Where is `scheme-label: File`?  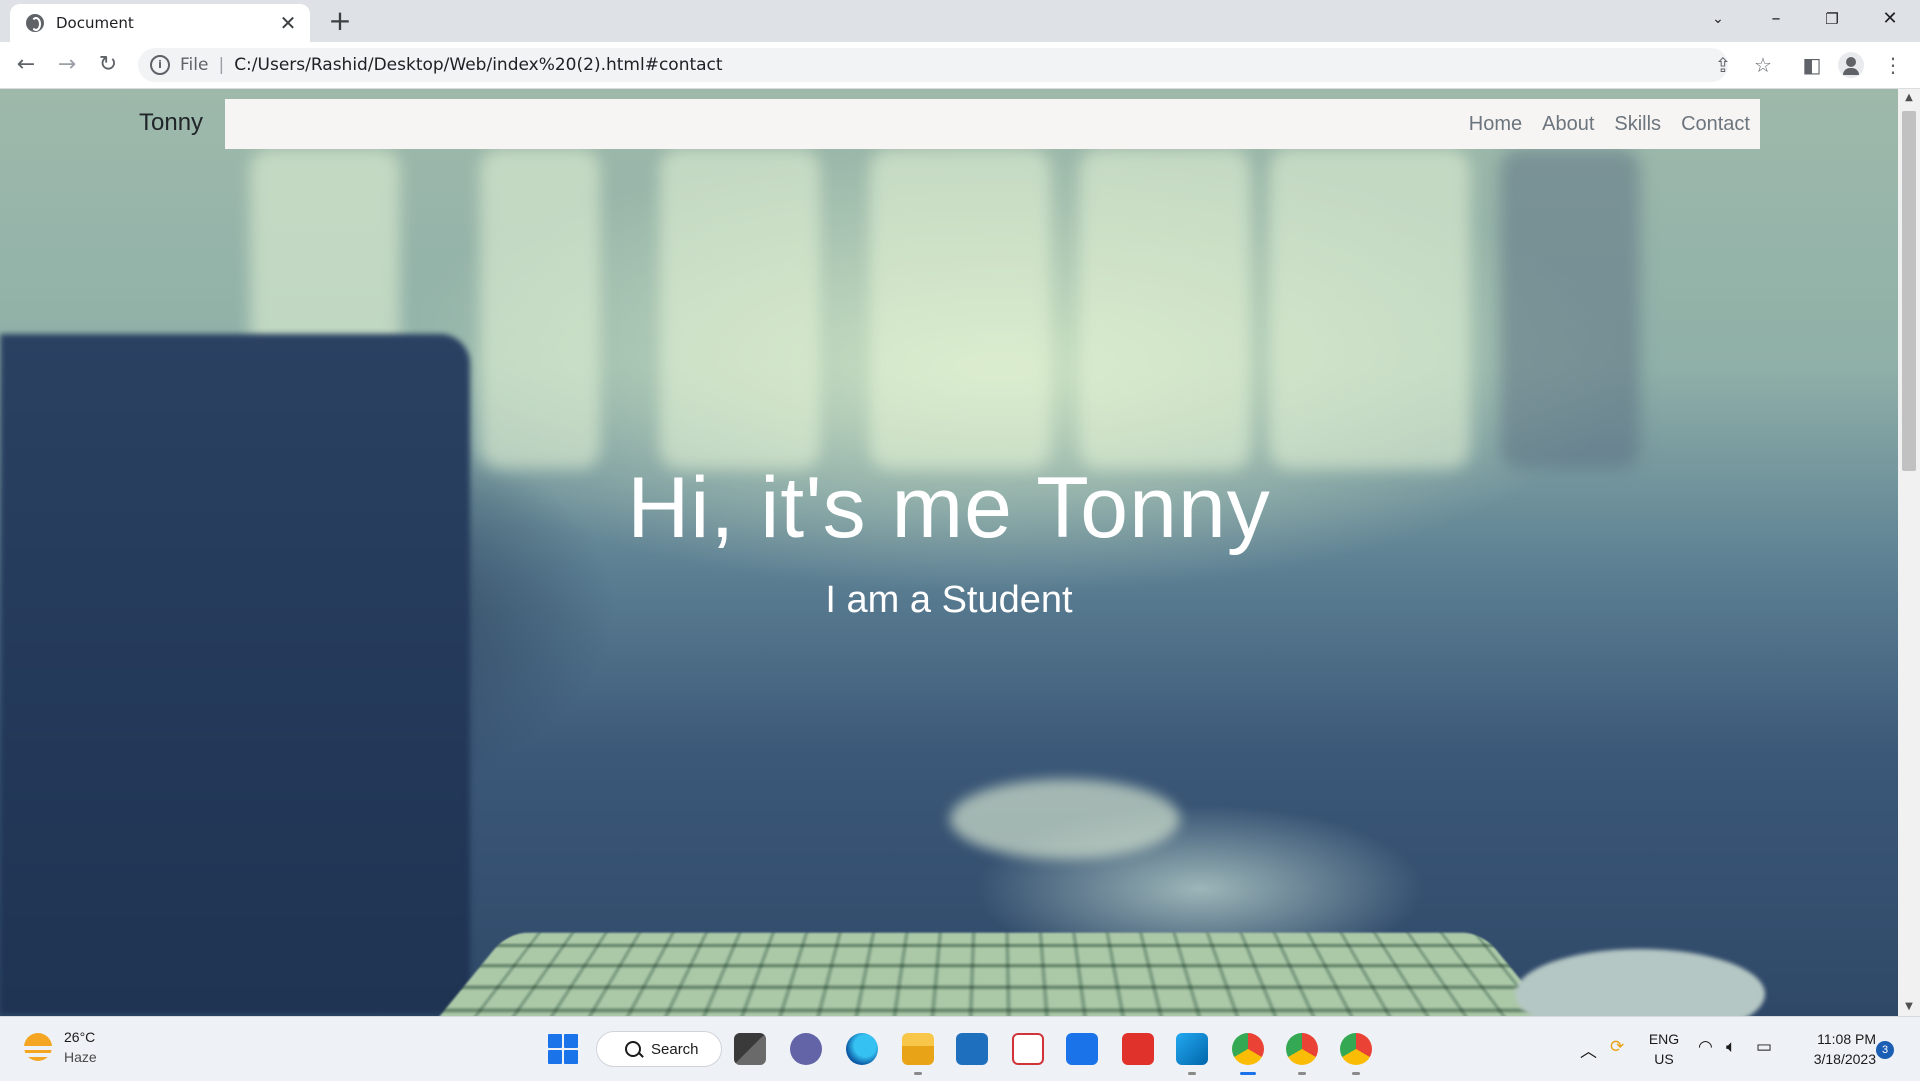 scheme-label: File is located at coordinates (194, 65).